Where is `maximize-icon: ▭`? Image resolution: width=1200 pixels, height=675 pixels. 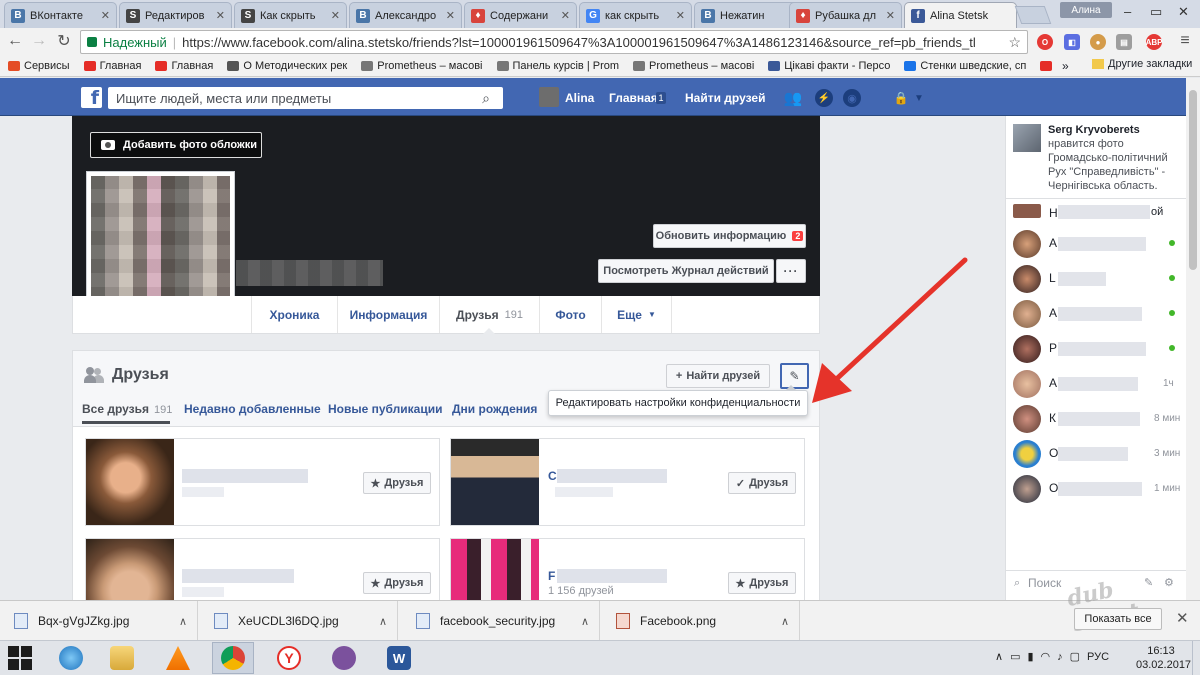 maximize-icon: ▭ is located at coordinates (1156, 12).